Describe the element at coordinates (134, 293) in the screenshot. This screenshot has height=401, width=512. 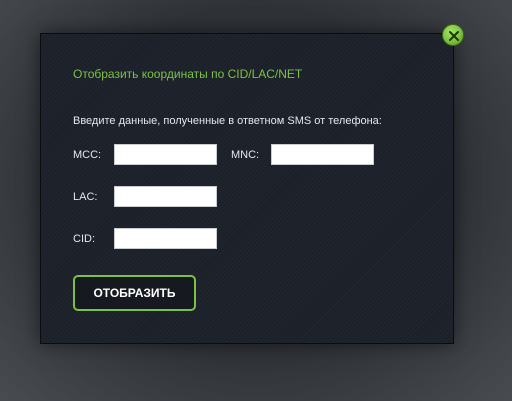
I see `show-coordinates-button: ОТОБРАЗИТЬ` at that location.